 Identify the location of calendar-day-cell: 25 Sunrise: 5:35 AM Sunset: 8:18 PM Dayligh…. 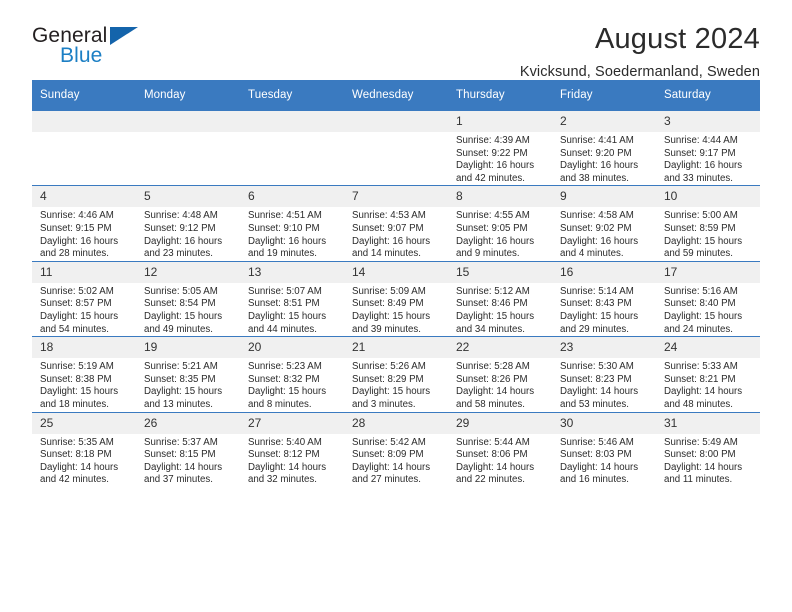
(84, 449).